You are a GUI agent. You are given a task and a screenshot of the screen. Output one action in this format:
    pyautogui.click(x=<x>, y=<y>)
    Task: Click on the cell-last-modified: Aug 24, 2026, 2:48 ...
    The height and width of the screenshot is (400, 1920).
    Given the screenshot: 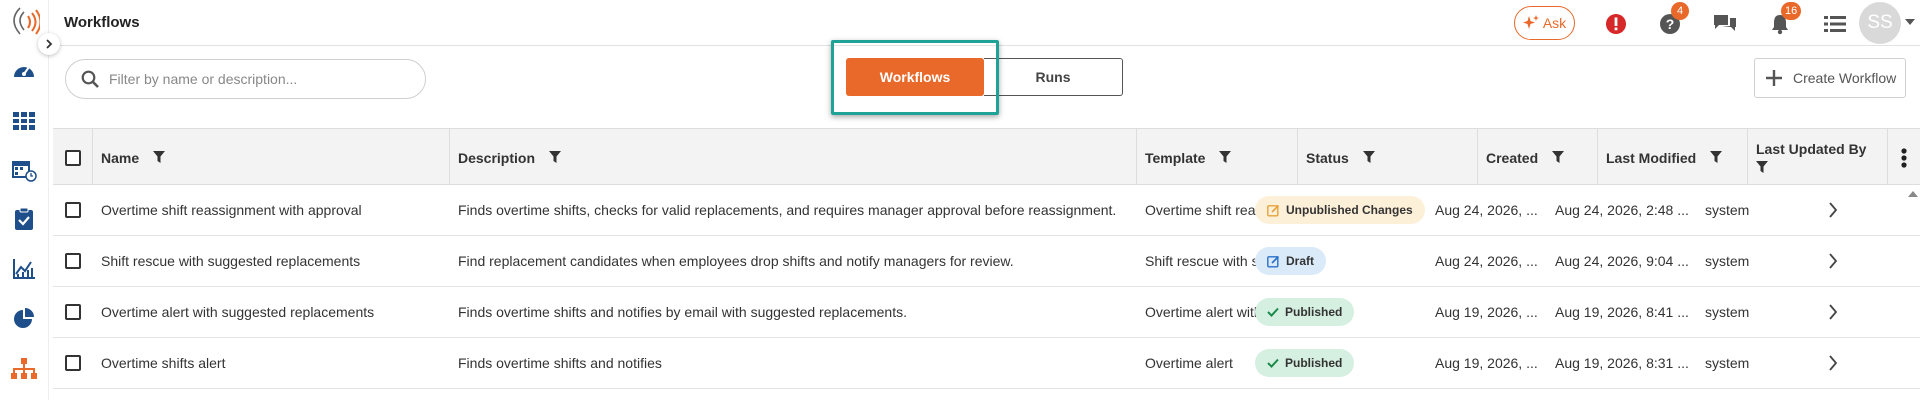 What is the action you would take?
    pyautogui.click(x=1622, y=210)
    